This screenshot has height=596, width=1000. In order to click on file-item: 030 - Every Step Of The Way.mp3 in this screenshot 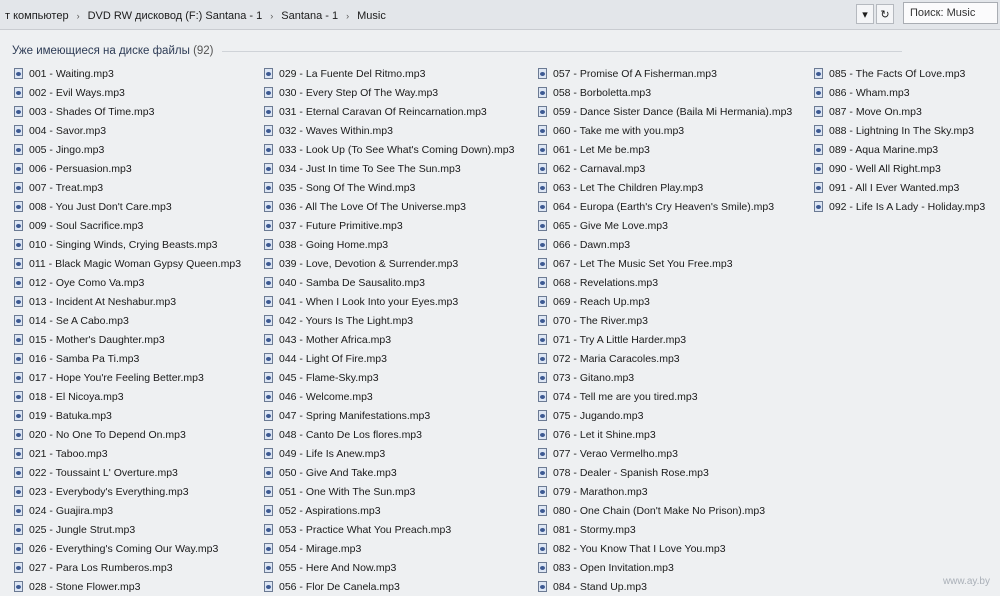, I will do `click(399, 92)`.